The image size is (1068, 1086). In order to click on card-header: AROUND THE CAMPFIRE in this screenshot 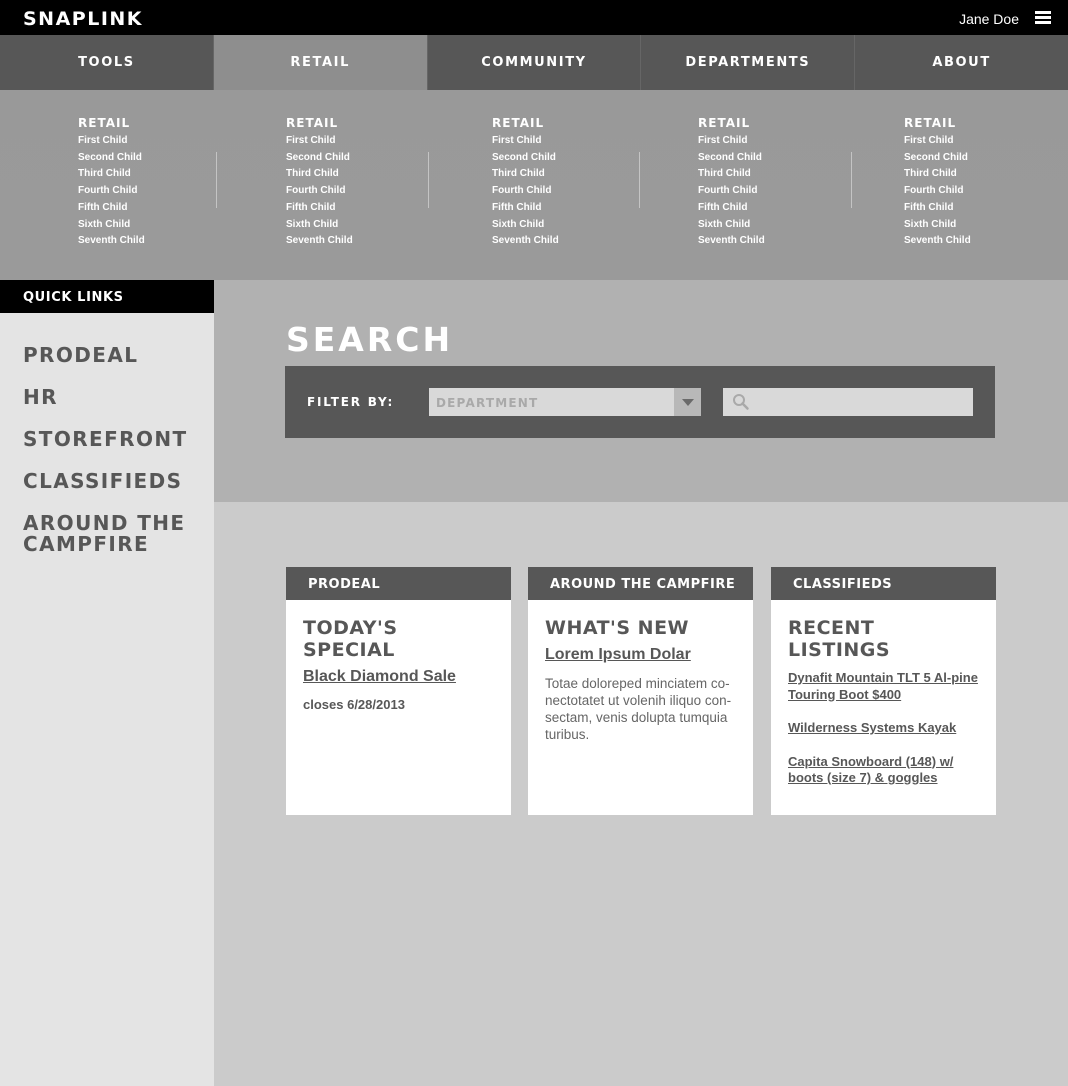, I will do `click(640, 583)`.